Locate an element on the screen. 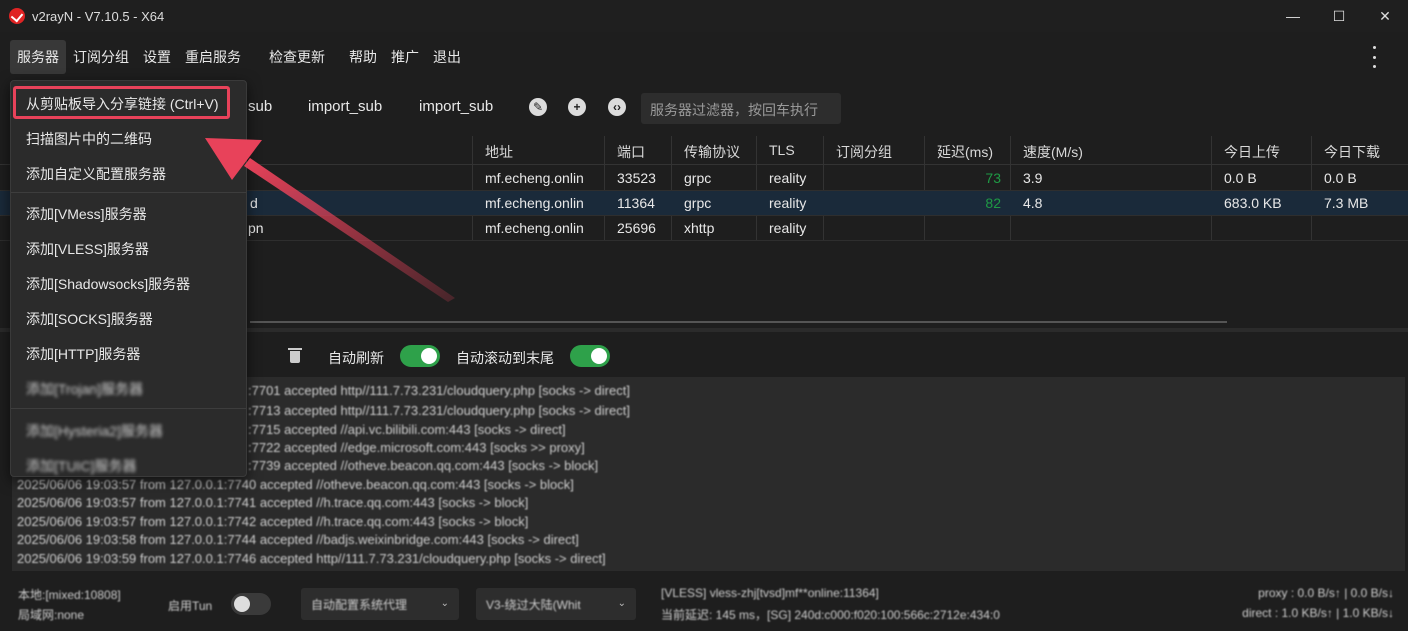 The height and width of the screenshot is (631, 1408). col-latency: 延迟(ms) is located at coordinates (965, 152).